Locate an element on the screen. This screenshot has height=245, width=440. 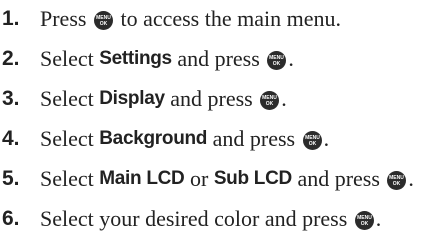
menu-option-settings: Settings is located at coordinates (135, 58).